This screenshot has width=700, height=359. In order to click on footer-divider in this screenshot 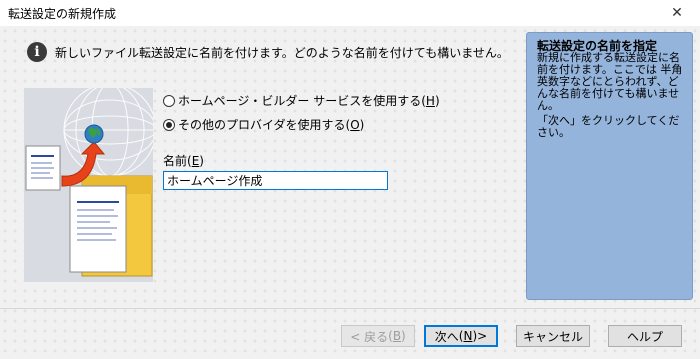, I will do `click(350, 308)`.